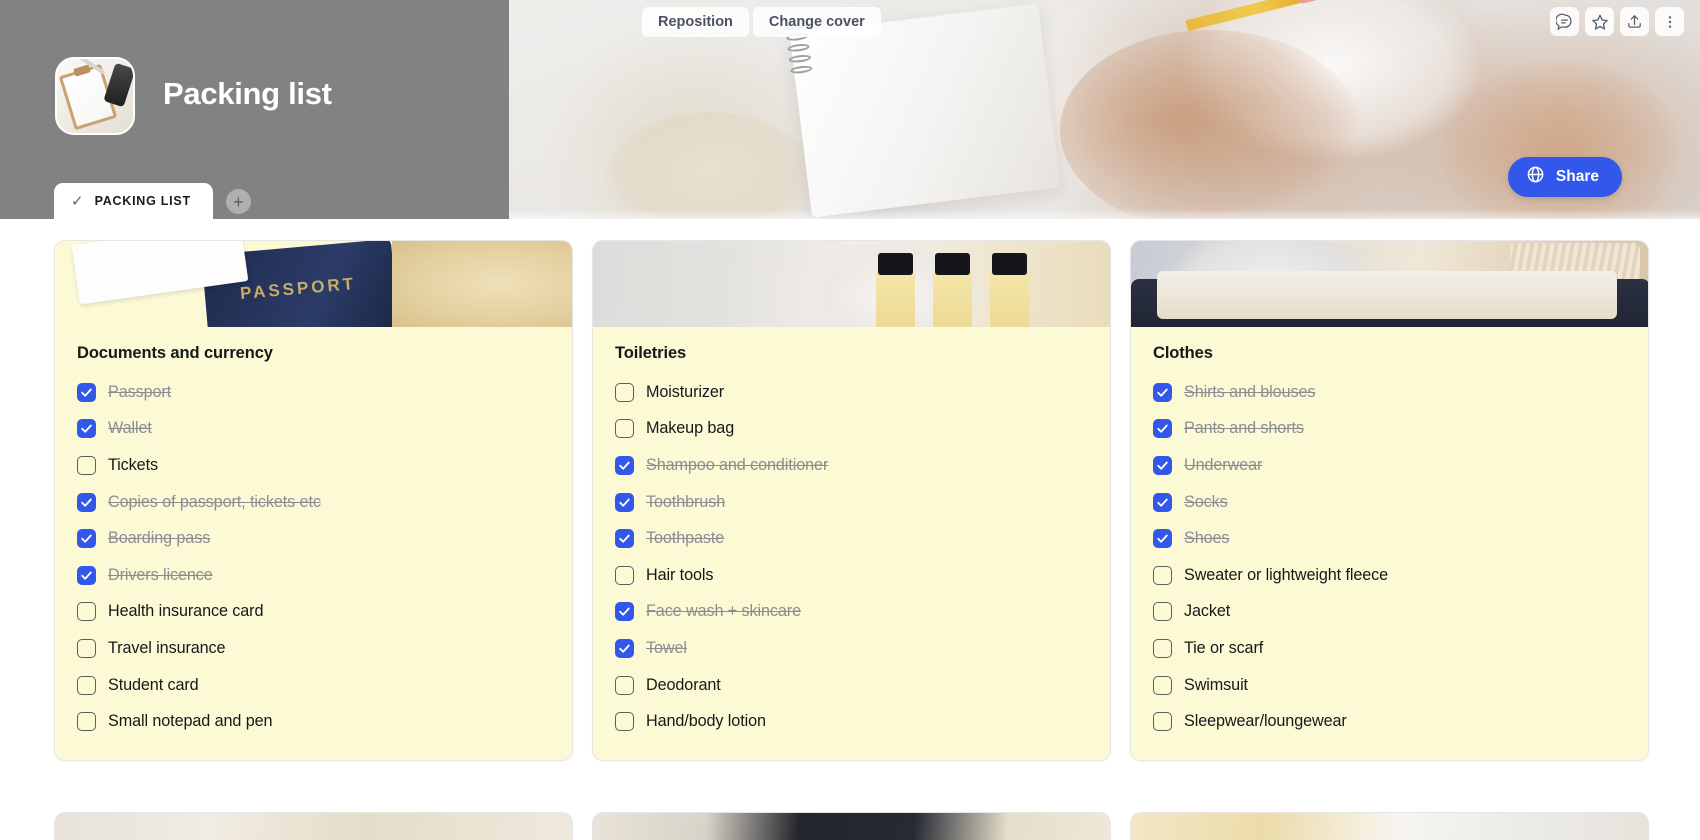 The height and width of the screenshot is (840, 1700). What do you see at coordinates (851, 648) in the screenshot?
I see `checklist-item: Towel` at bounding box center [851, 648].